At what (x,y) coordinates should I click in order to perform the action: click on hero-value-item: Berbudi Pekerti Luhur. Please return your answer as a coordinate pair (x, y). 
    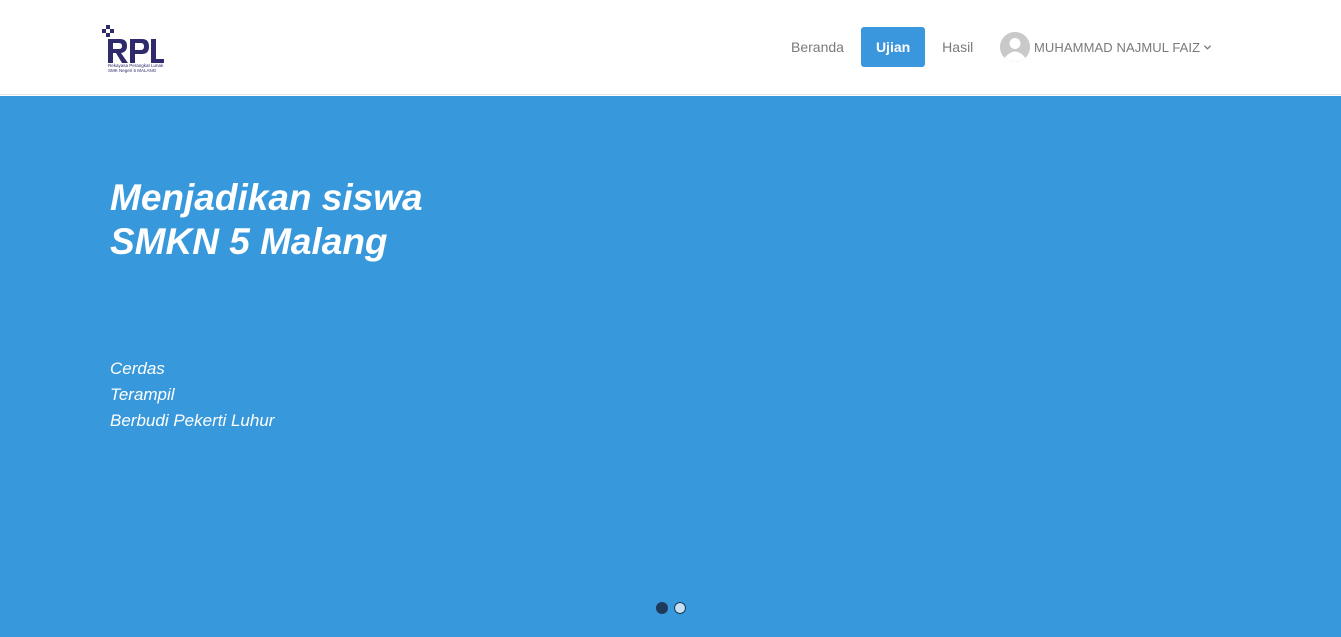
    Looking at the image, I should click on (192, 420).